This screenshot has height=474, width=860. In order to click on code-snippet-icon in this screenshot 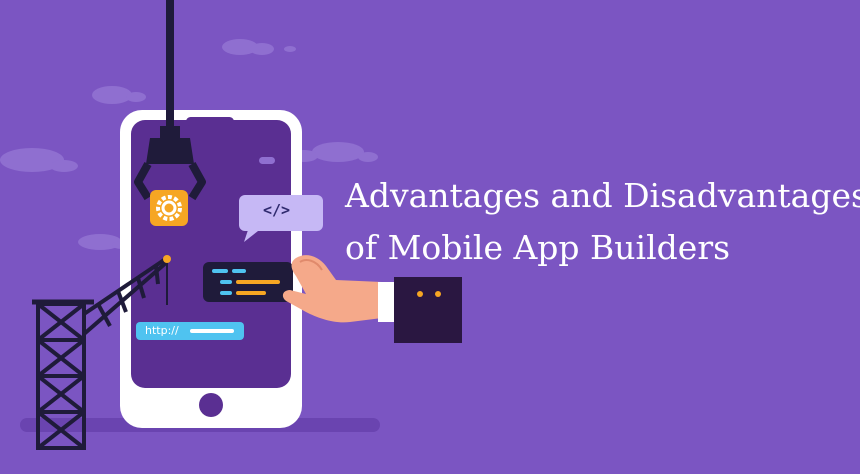, I will do `click(248, 282)`.